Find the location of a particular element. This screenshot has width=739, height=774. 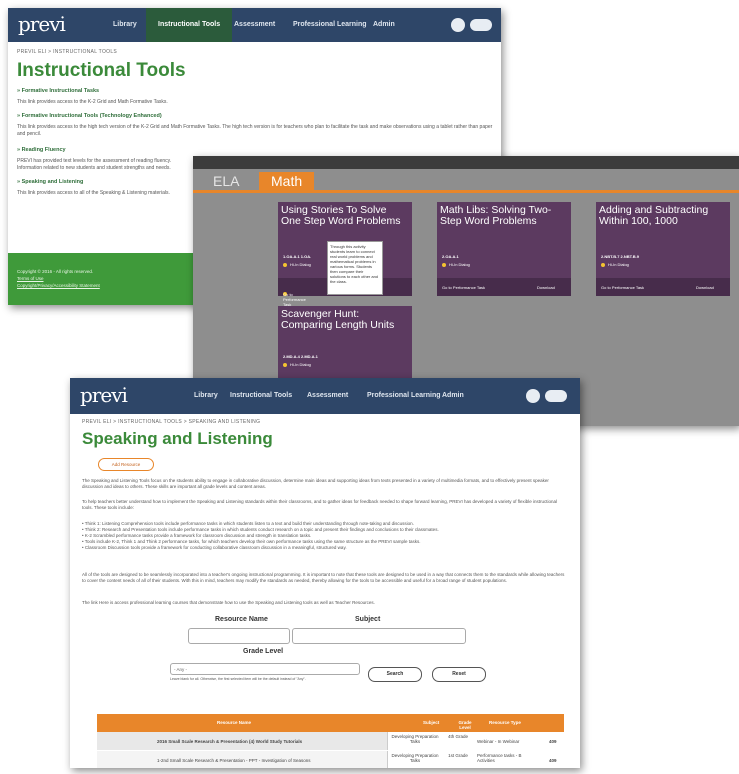

page-title: Instructional Tools is located at coordinates (101, 70).